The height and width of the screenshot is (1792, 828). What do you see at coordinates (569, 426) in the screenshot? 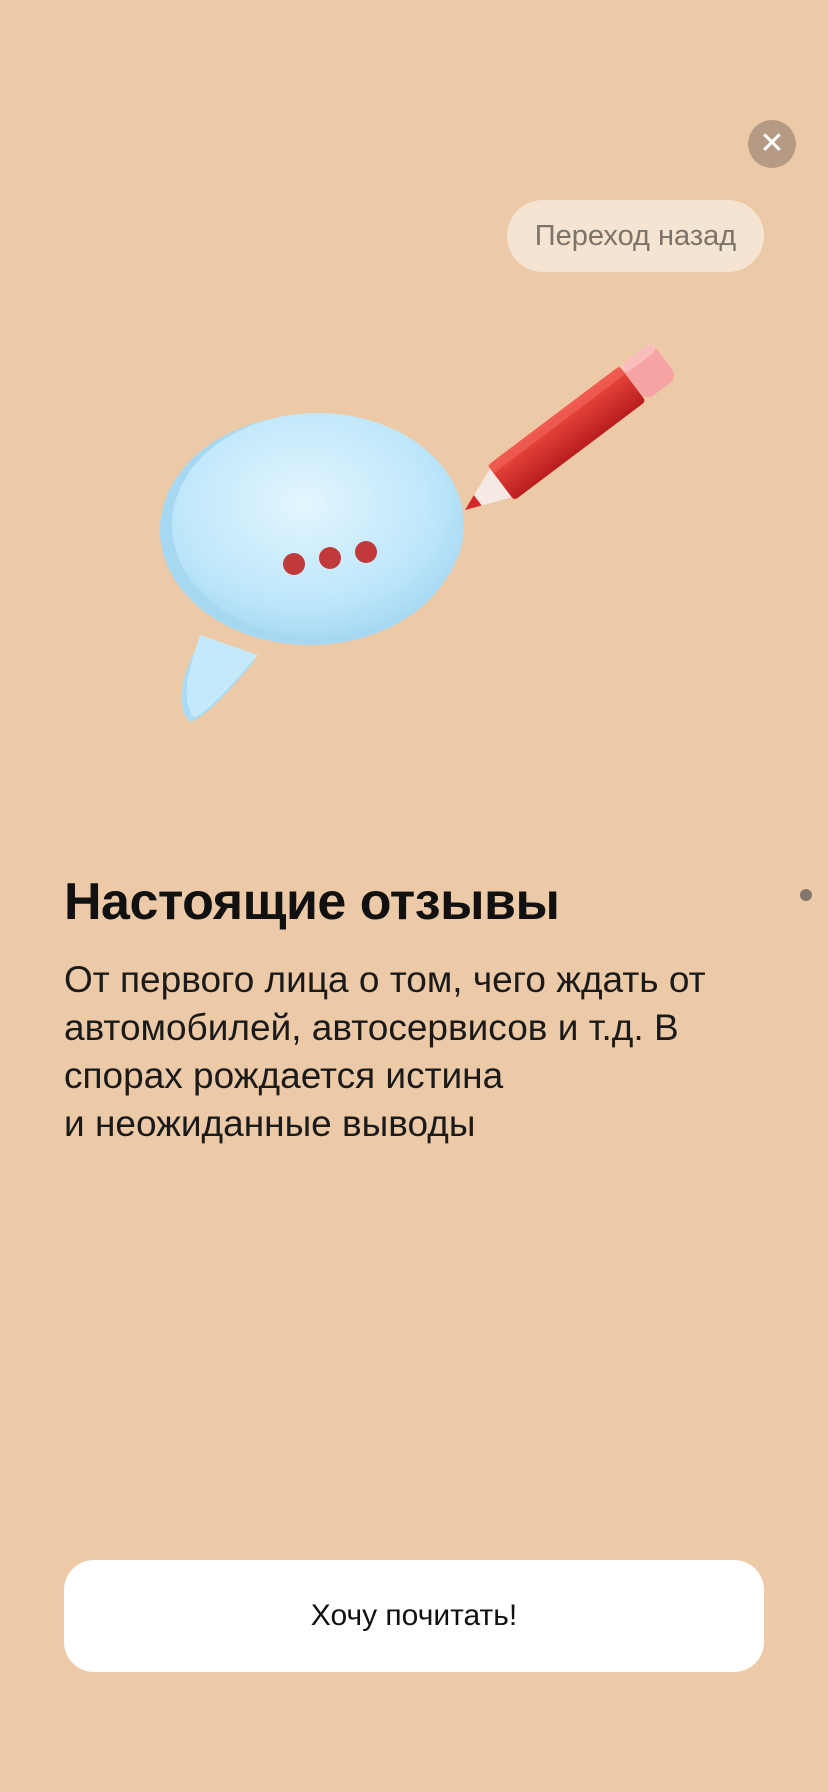
I see `pencil-icon` at bounding box center [569, 426].